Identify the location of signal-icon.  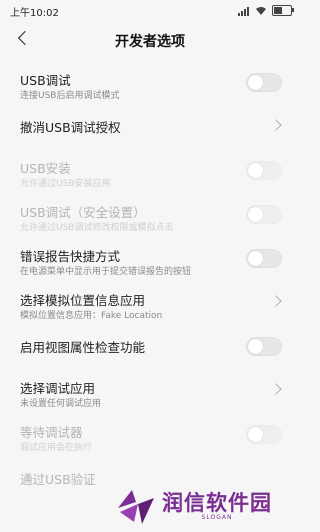
(244, 11).